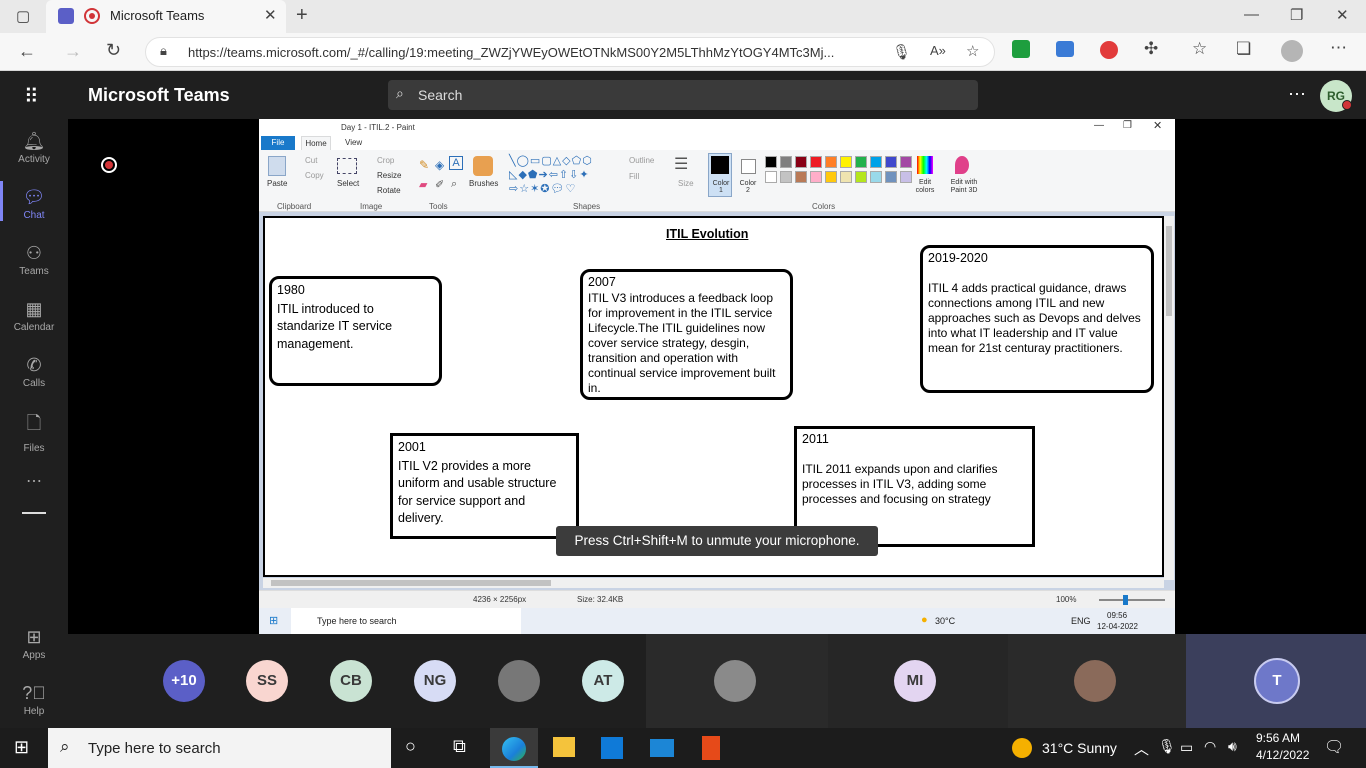 The width and height of the screenshot is (1366, 768). I want to click on minimize-icon: —, so click(1251, 14).